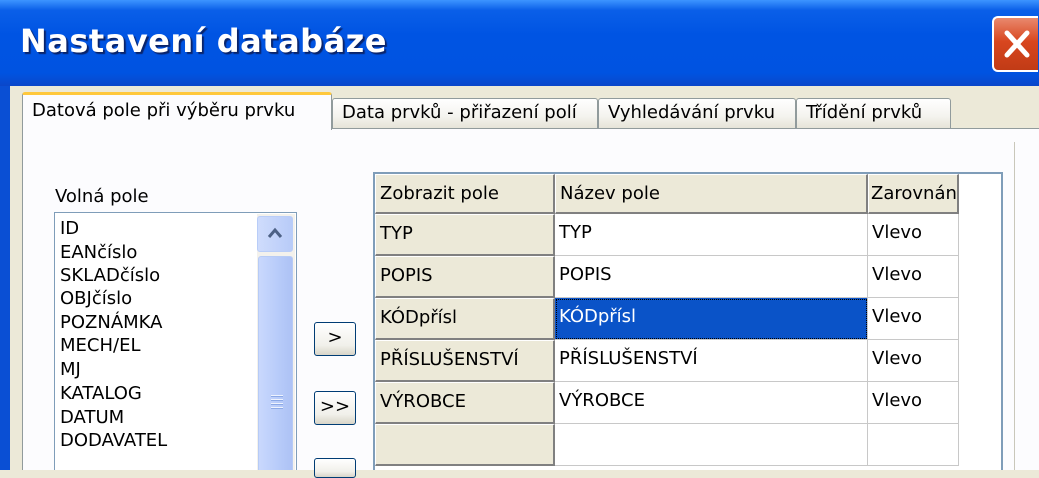 The width and height of the screenshot is (1039, 478). I want to click on grid-cell: TYP, so click(711, 235).